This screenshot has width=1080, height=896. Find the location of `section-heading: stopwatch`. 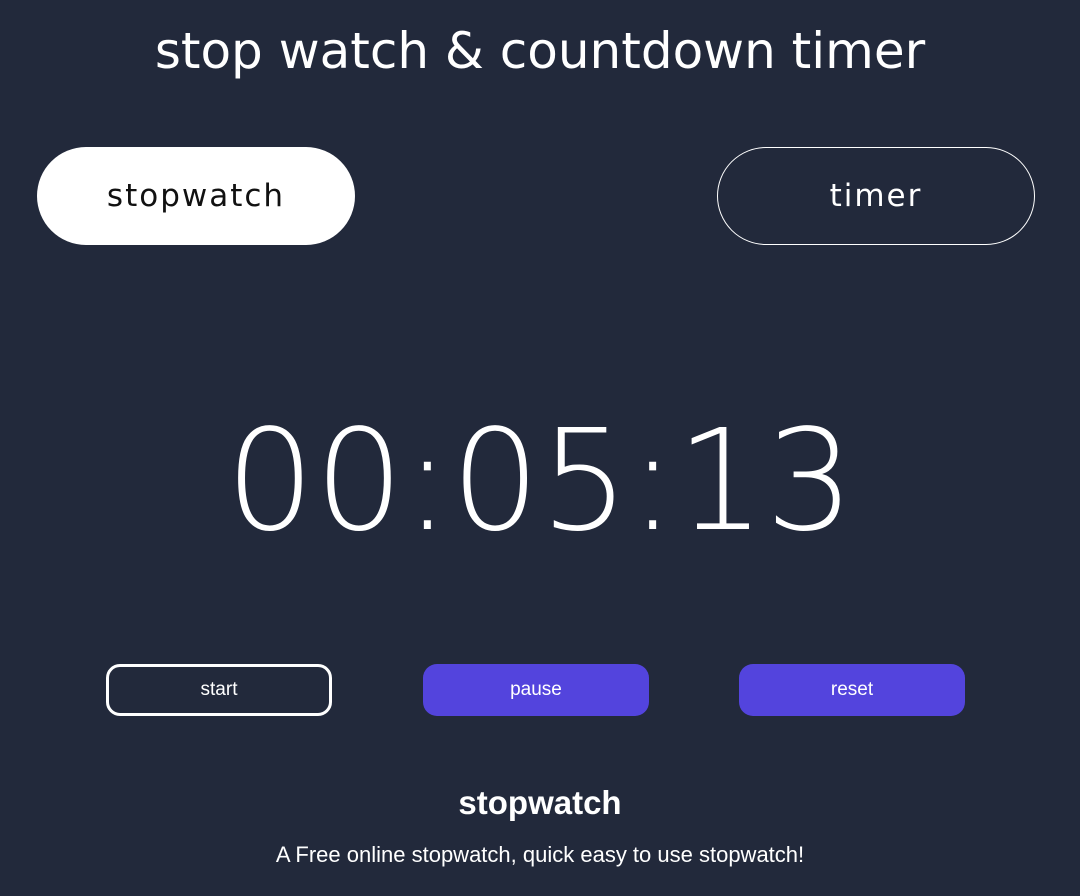

section-heading: stopwatch is located at coordinates (540, 802).